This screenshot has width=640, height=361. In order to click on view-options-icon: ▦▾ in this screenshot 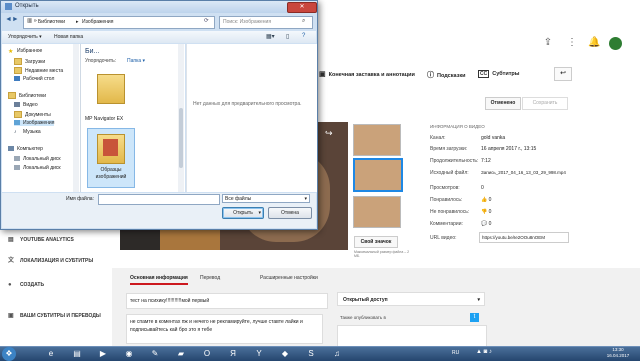, I will do `click(270, 36)`.